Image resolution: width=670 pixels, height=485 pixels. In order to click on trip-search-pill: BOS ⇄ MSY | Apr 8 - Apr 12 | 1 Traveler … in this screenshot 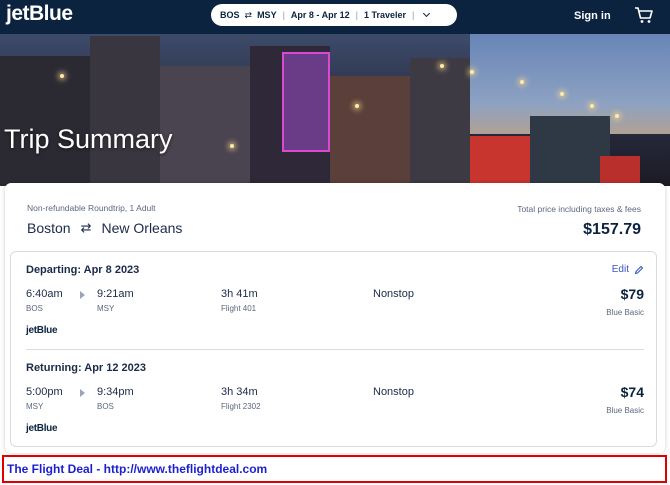, I will do `click(334, 15)`.